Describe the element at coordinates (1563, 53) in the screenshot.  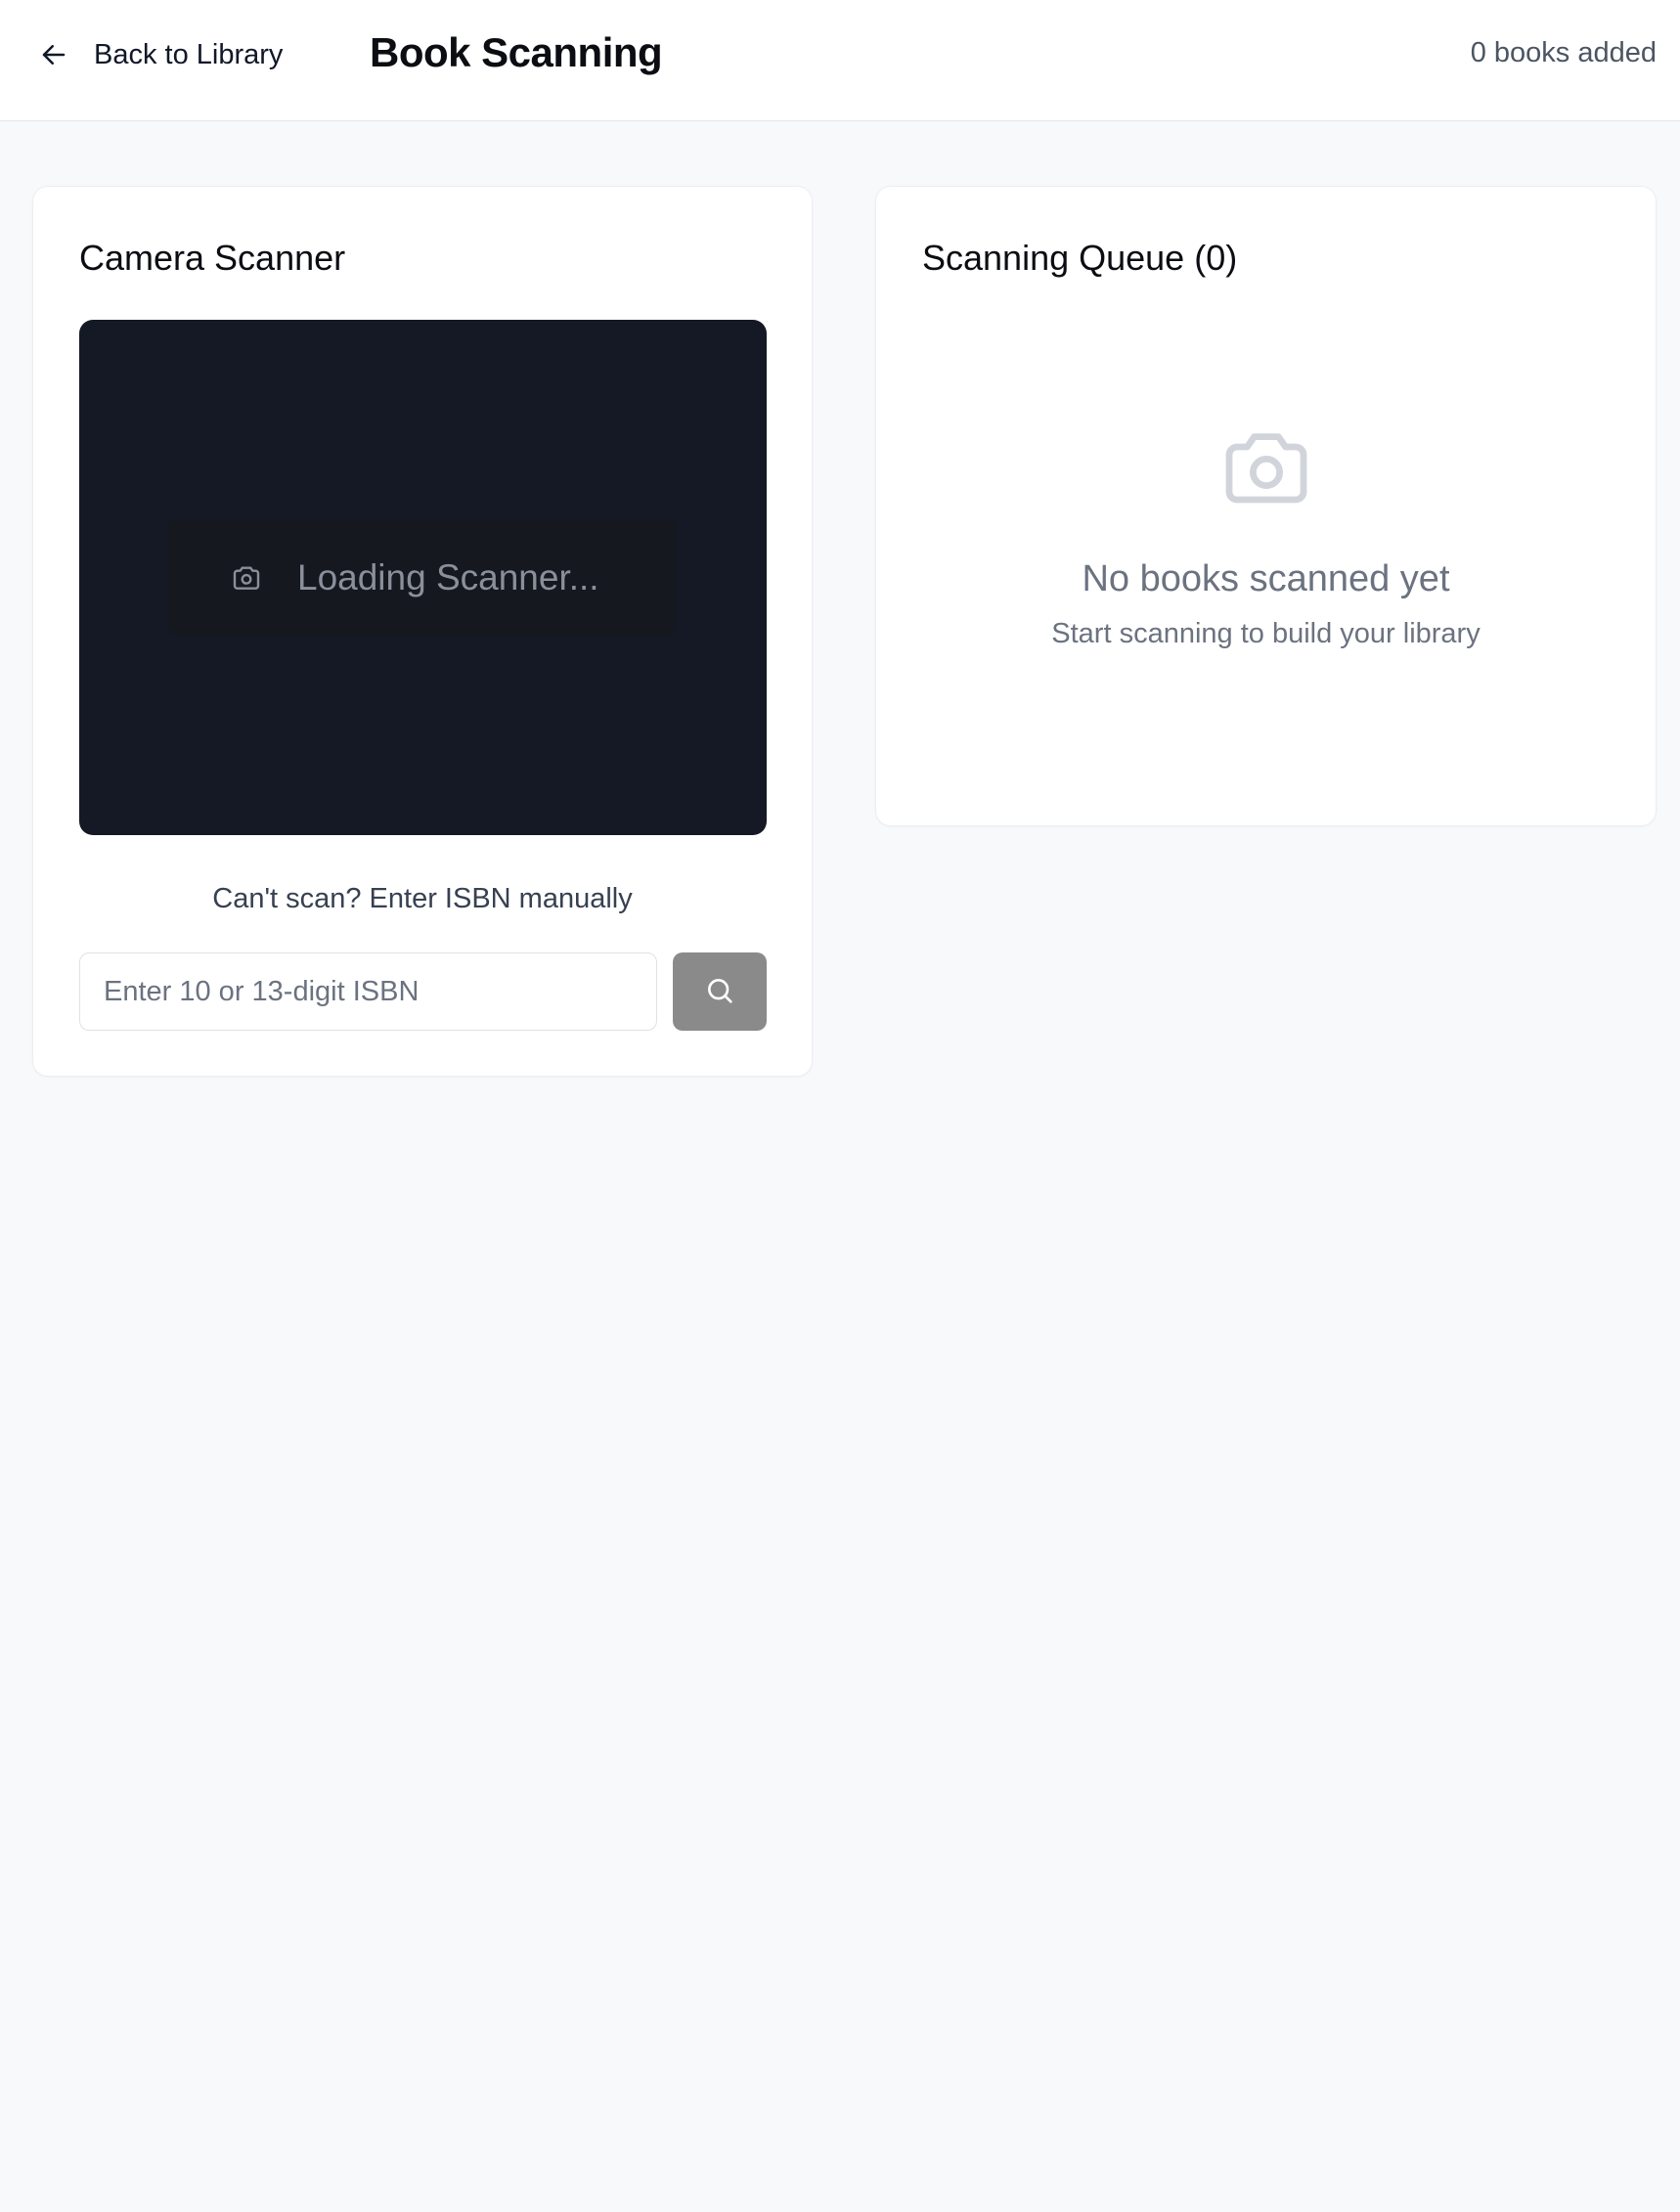
I see `books-added-count: 0 books added` at that location.